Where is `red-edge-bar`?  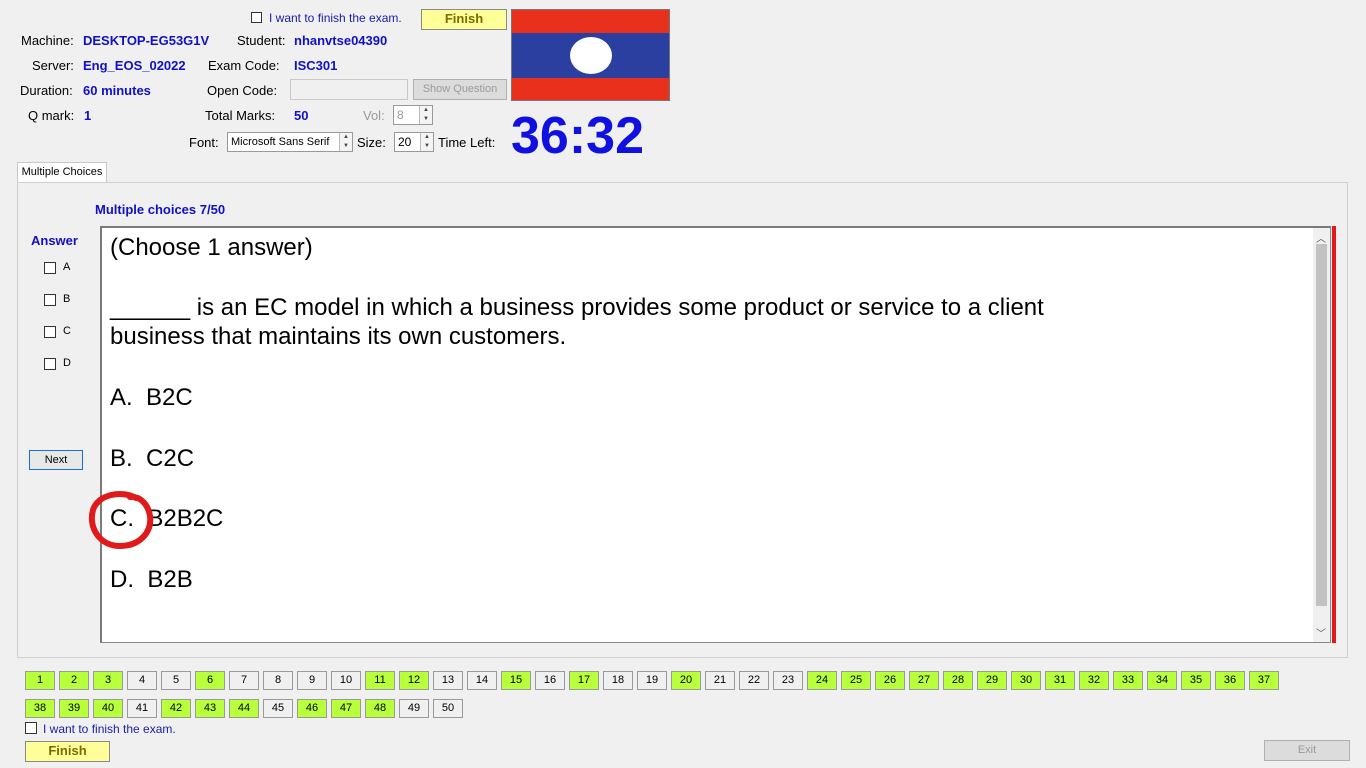
red-edge-bar is located at coordinates (1334, 434).